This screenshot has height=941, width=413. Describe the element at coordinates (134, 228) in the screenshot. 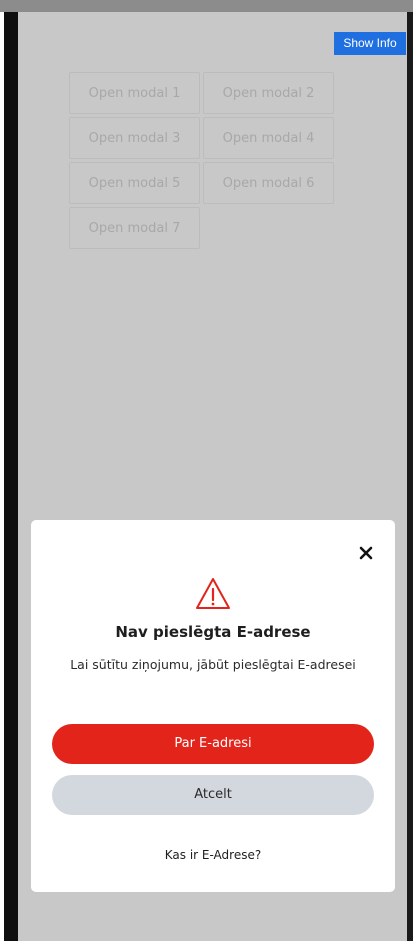

I see `open-modal-7-button: Open modal 7` at that location.